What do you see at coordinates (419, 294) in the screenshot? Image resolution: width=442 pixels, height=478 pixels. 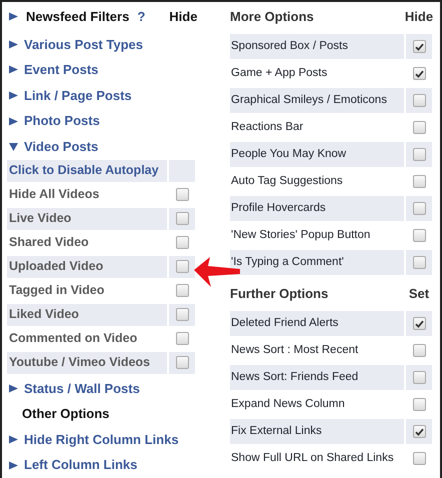 I see `column-header: Set` at bounding box center [419, 294].